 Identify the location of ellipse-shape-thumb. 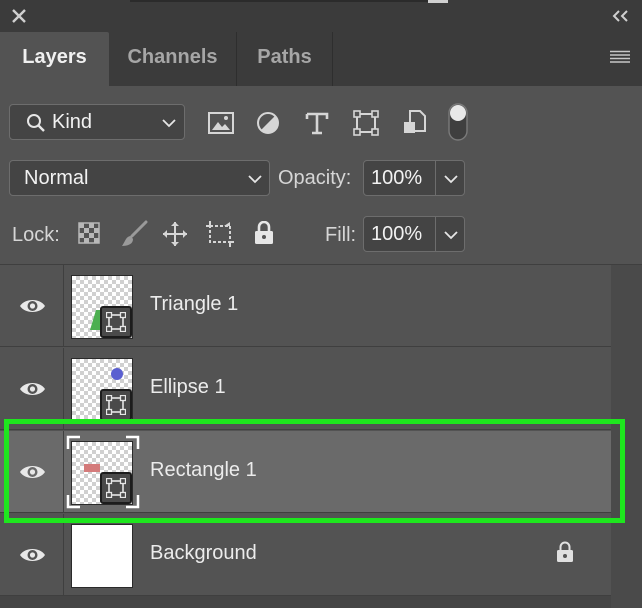
(117, 374).